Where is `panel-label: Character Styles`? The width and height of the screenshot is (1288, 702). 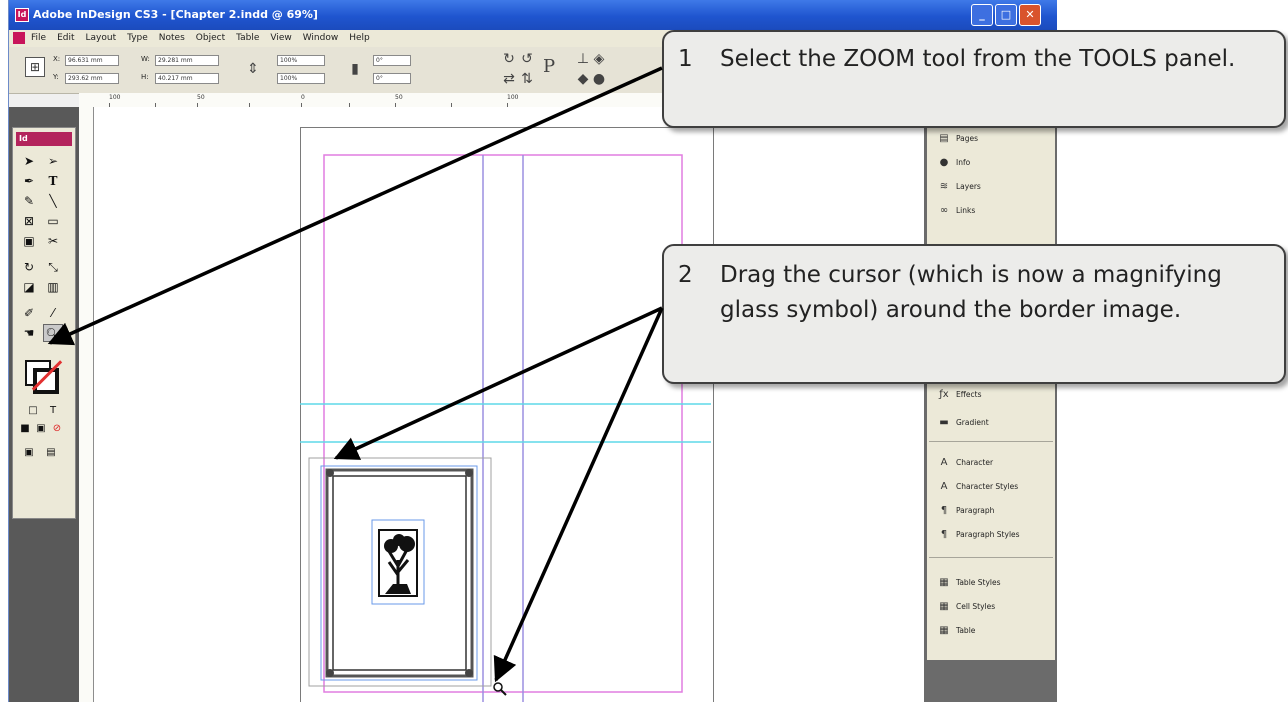 panel-label: Character Styles is located at coordinates (987, 486).